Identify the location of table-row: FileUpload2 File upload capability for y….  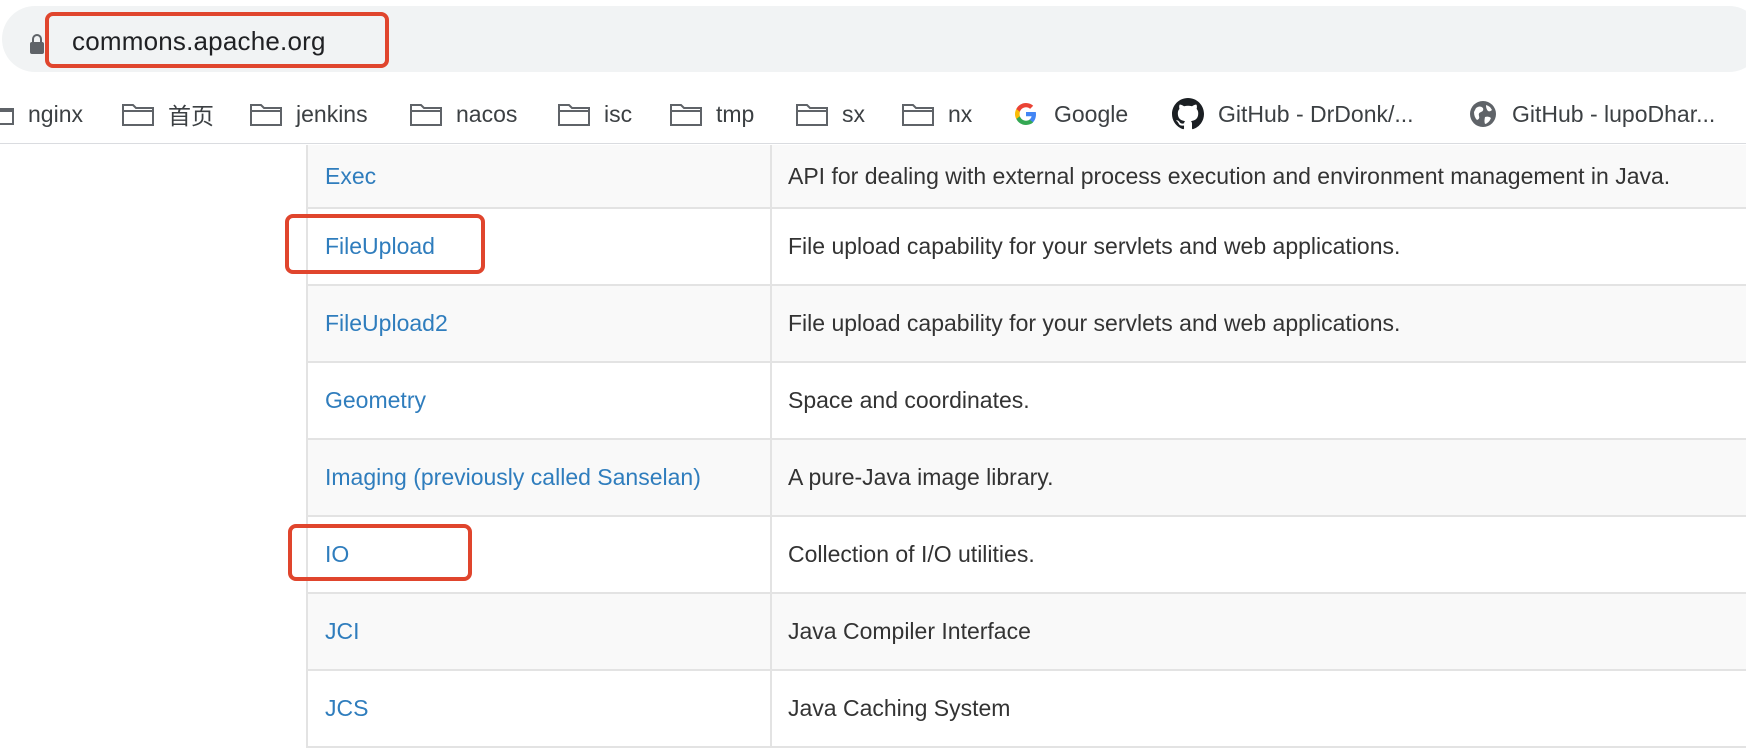
(1026, 323).